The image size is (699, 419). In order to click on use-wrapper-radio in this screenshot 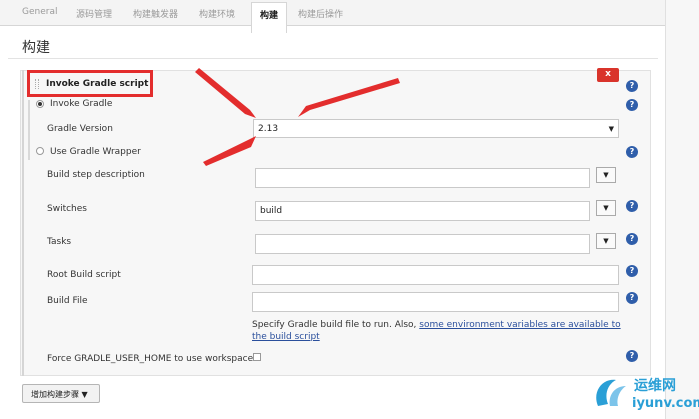, I will do `click(40, 151)`.